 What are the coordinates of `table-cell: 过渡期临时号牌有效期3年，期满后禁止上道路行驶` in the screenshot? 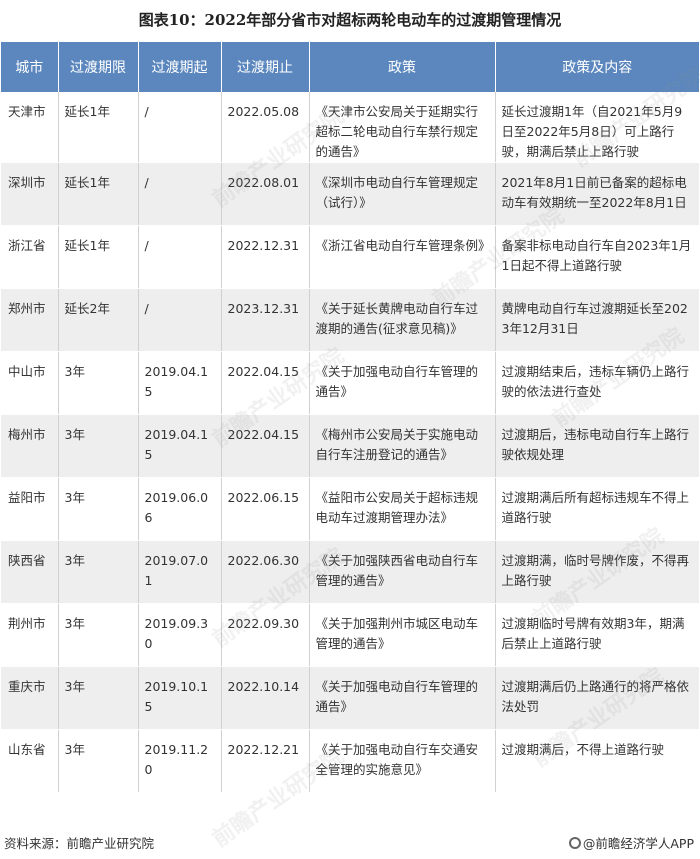 It's located at (597, 635).